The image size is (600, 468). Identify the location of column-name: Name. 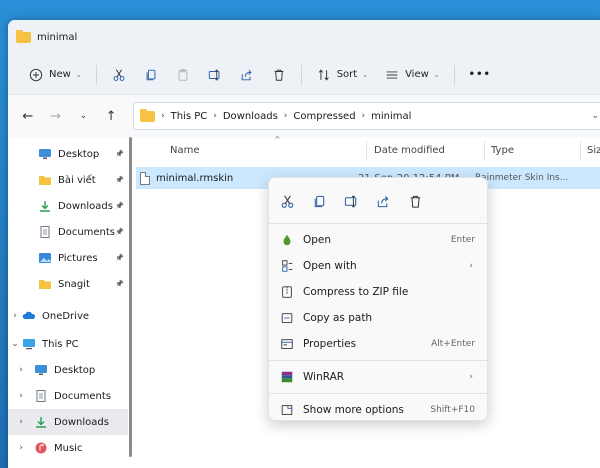
(185, 150).